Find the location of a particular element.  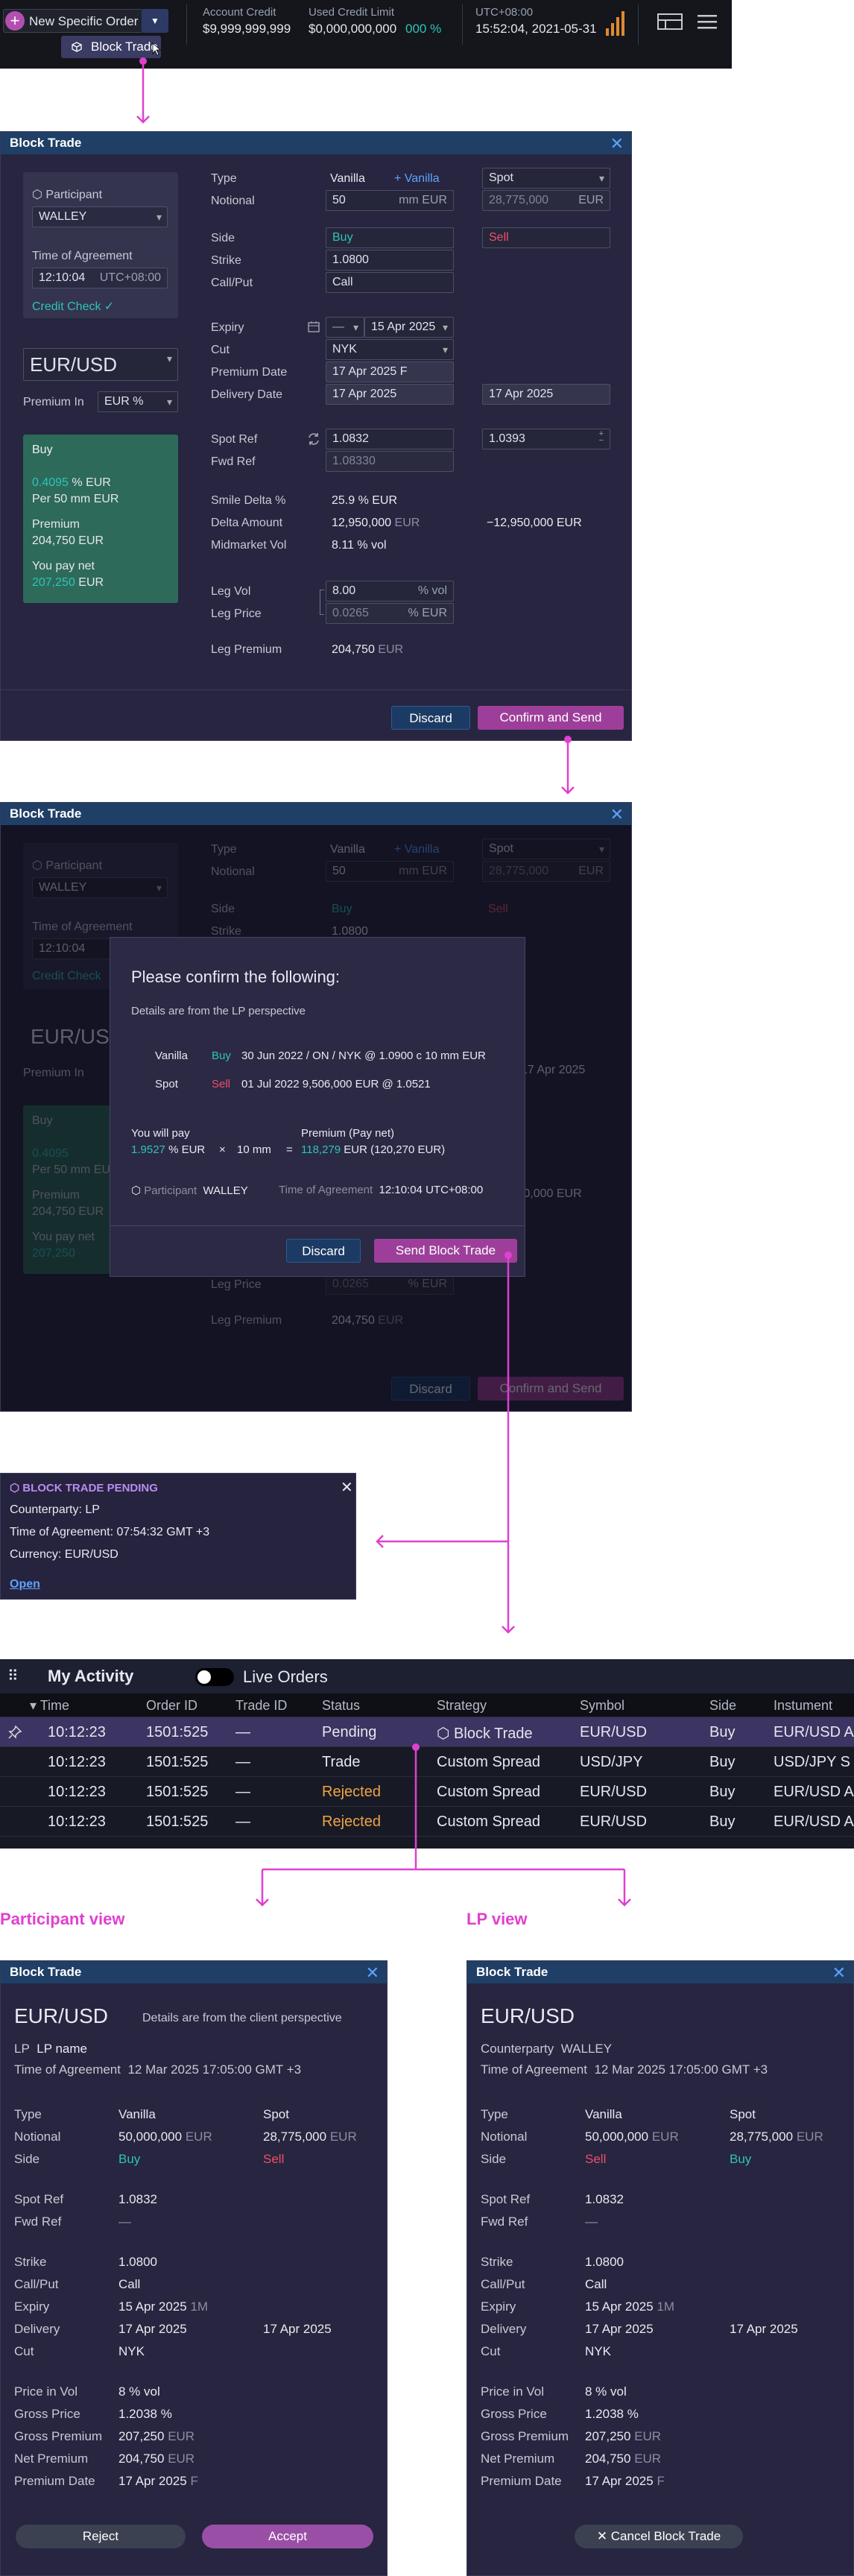

notification-toa: Time of Agreement: 07:54:32 GMT +3 is located at coordinates (110, 1532).